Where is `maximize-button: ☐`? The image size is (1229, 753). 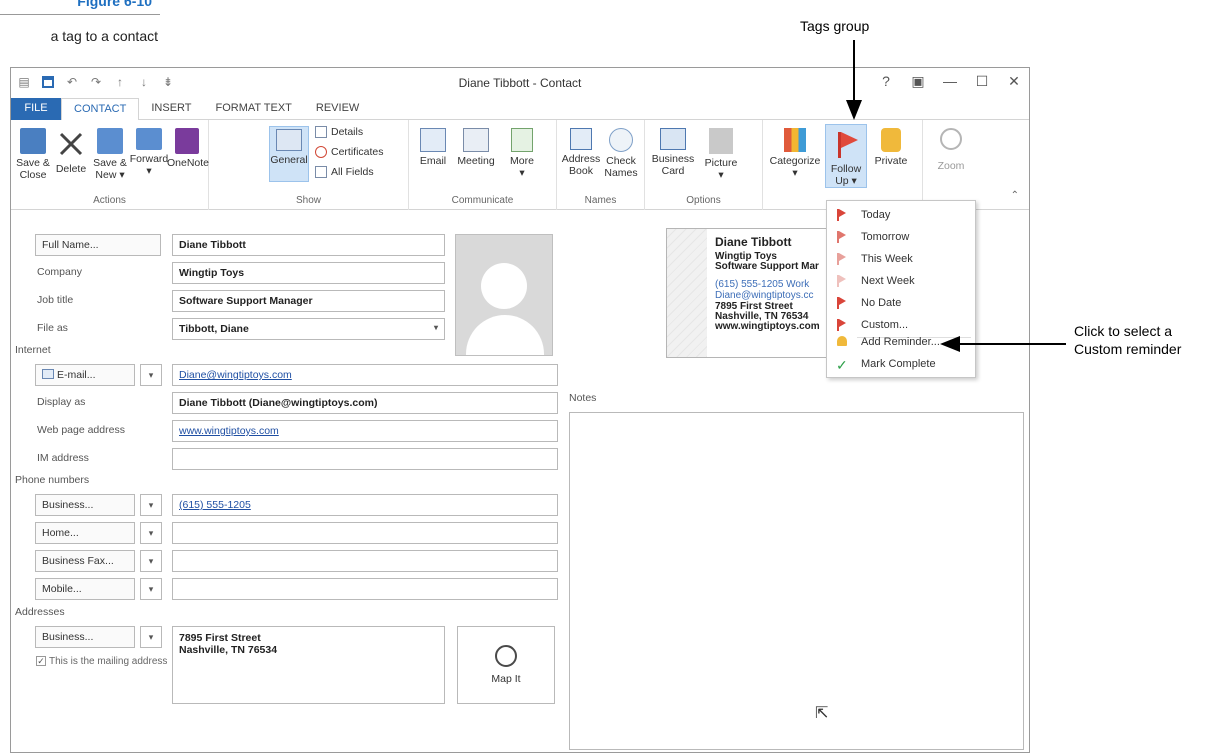
maximize-button: ☐ is located at coordinates (982, 81).